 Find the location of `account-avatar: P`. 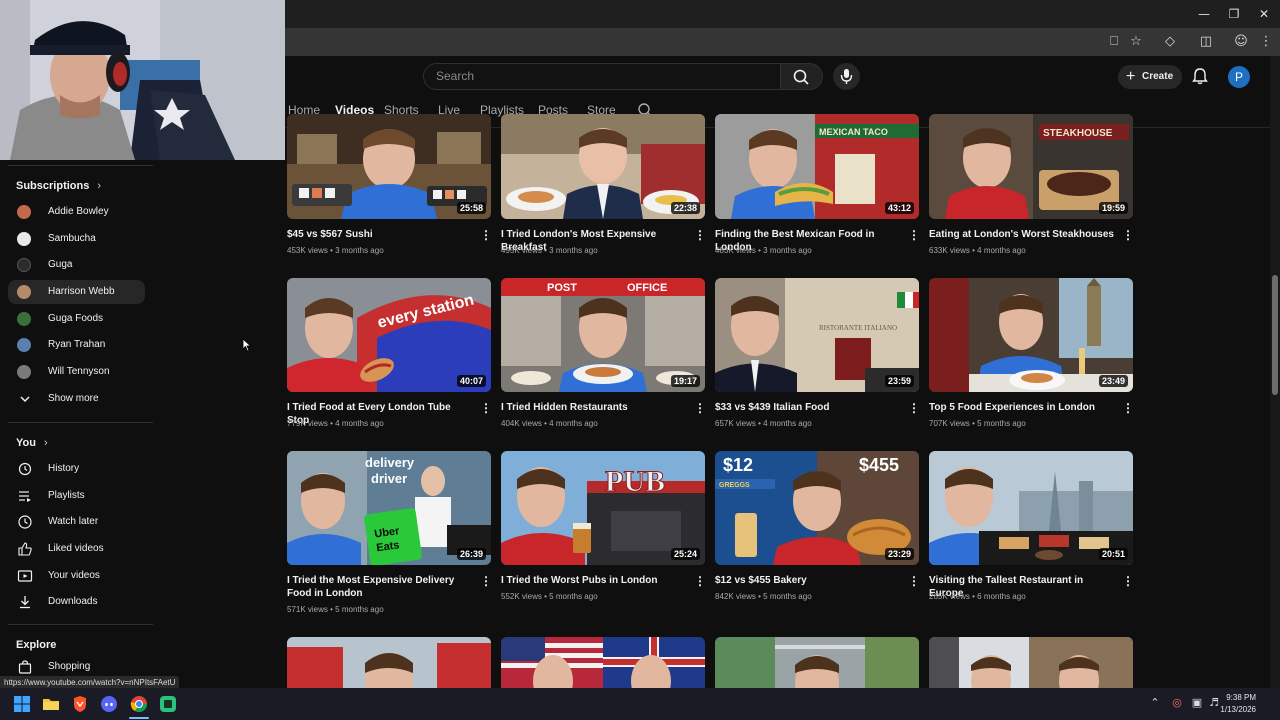

account-avatar: P is located at coordinates (1239, 77).